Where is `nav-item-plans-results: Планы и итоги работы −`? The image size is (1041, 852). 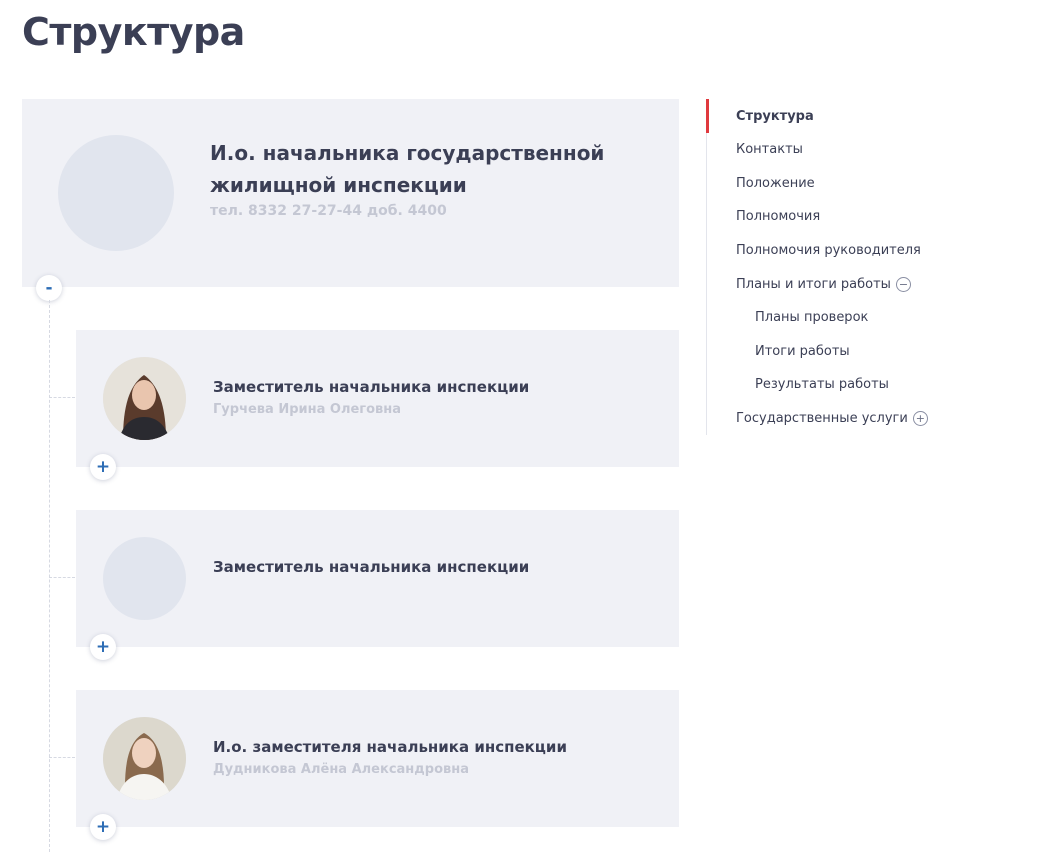 nav-item-plans-results: Планы и итоги работы − is located at coordinates (823, 284).